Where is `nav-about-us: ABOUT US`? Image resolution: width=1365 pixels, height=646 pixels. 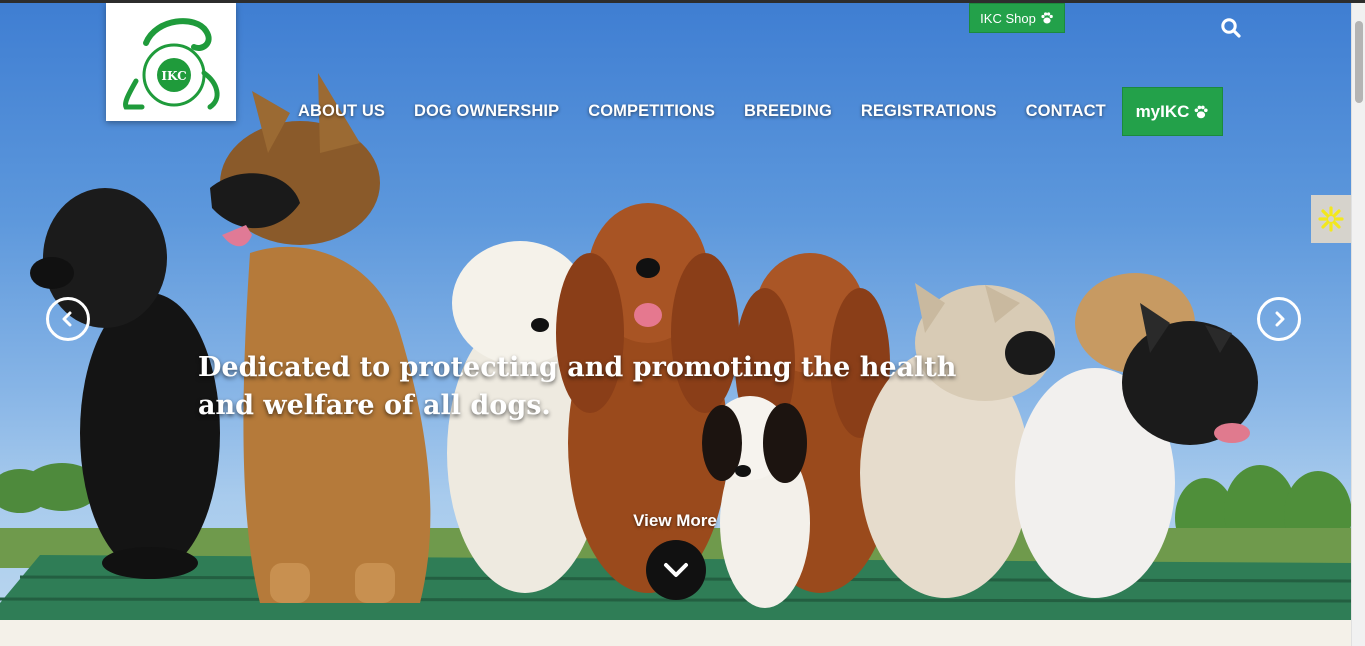
nav-about-us: ABOUT US is located at coordinates (341, 114).